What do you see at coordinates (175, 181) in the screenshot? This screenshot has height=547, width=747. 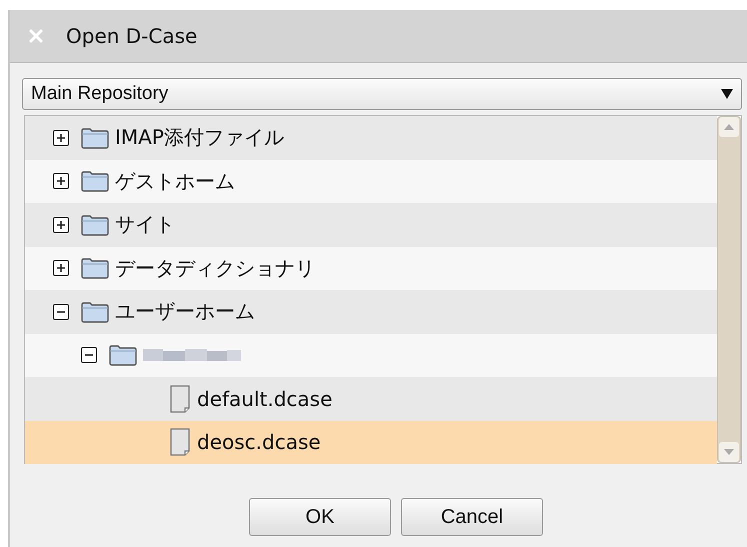 I see `folder-name: ゲストホーム` at bounding box center [175, 181].